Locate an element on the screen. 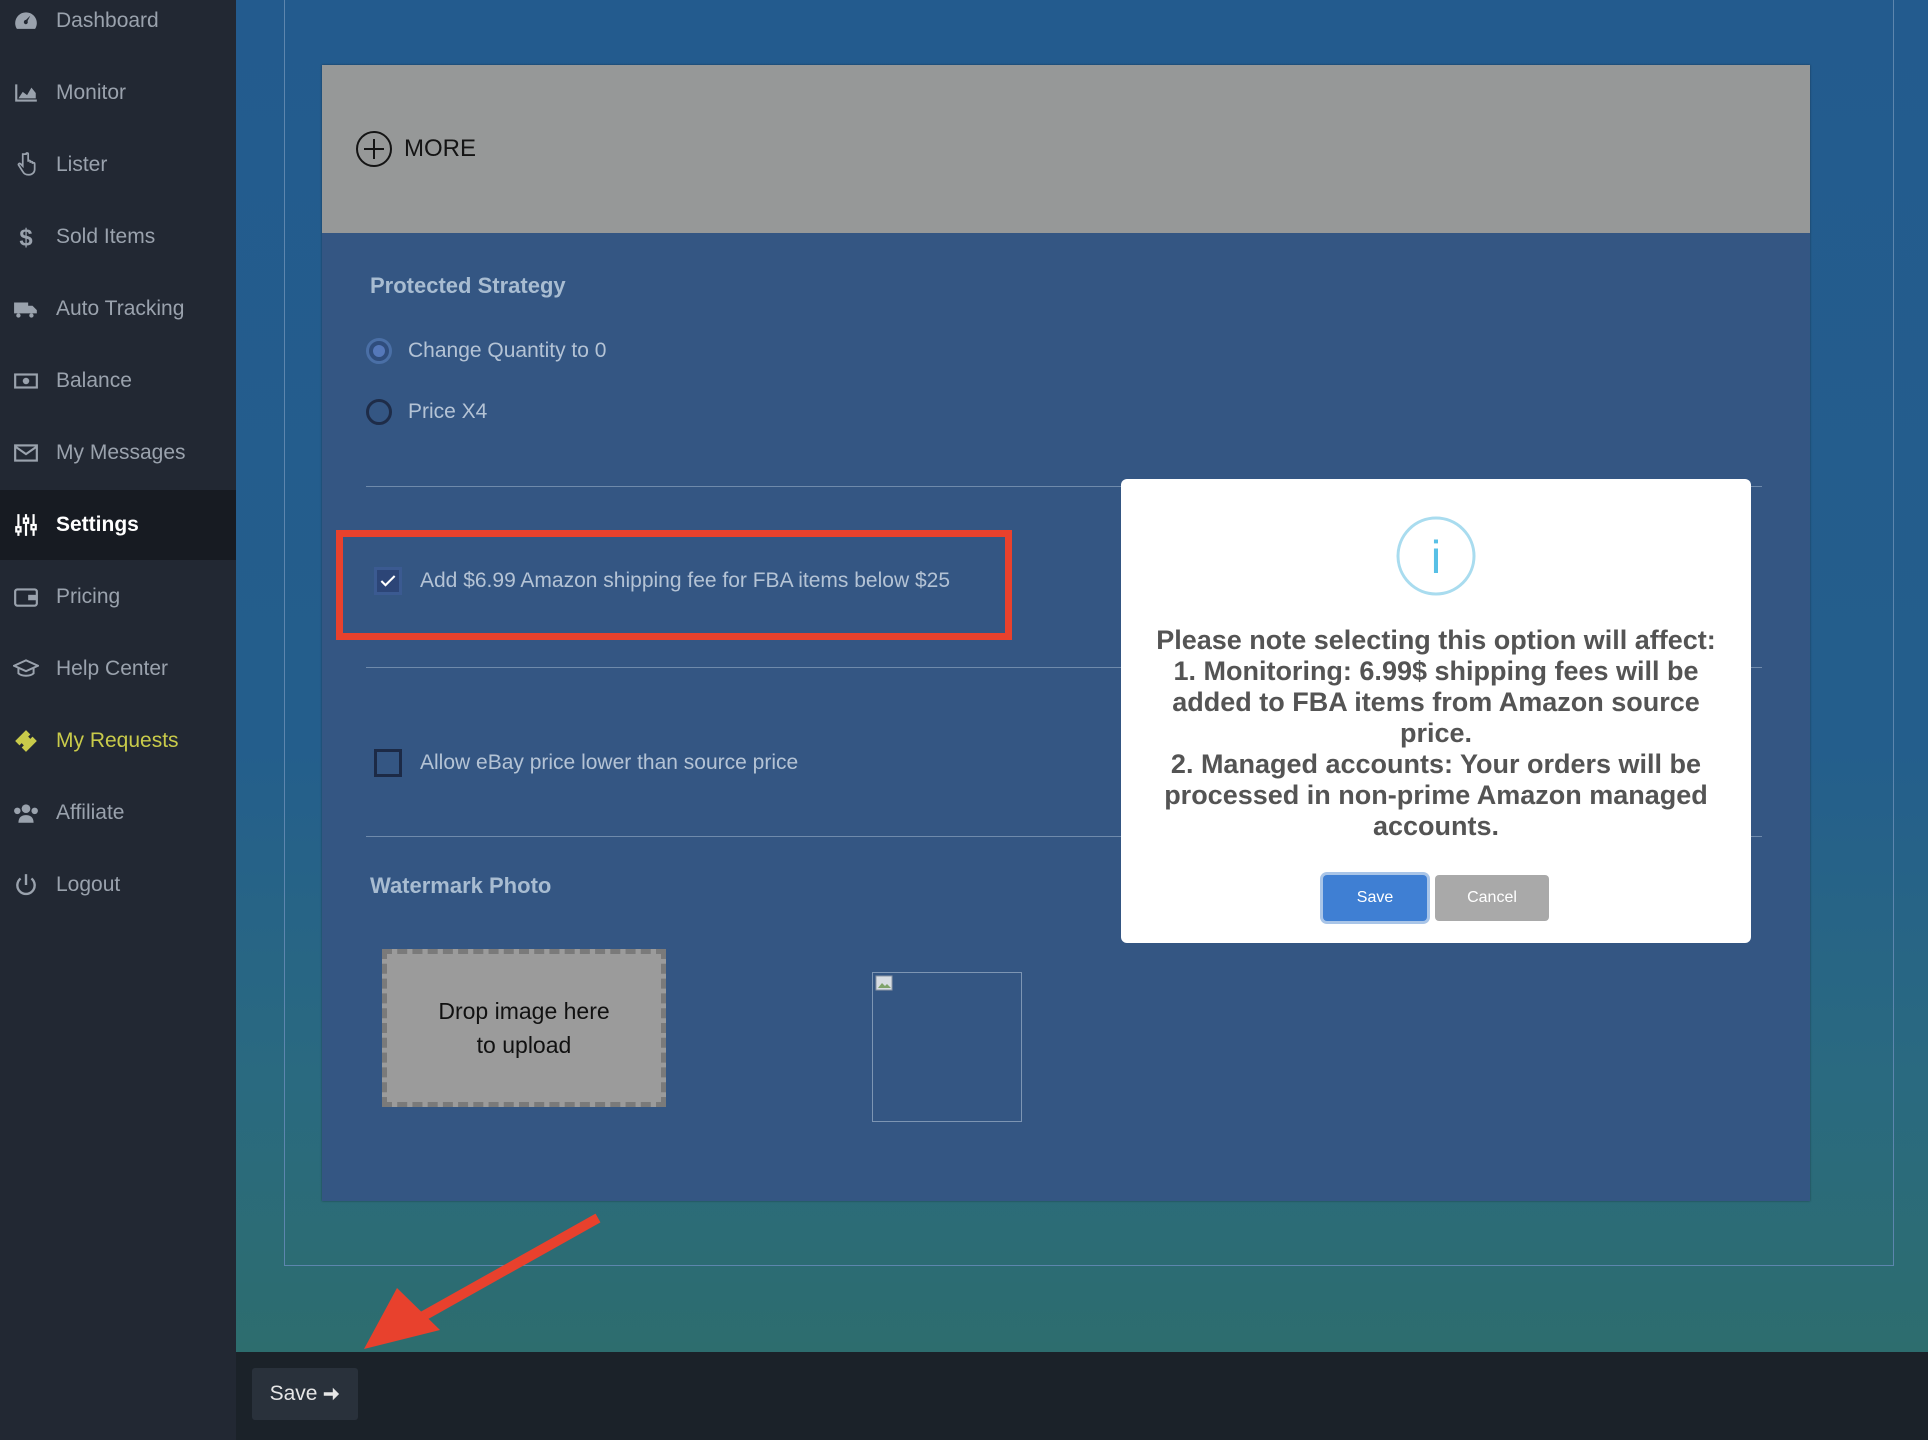 This screenshot has height=1440, width=1928. radio-price-x4: Price X4 is located at coordinates (426, 412).